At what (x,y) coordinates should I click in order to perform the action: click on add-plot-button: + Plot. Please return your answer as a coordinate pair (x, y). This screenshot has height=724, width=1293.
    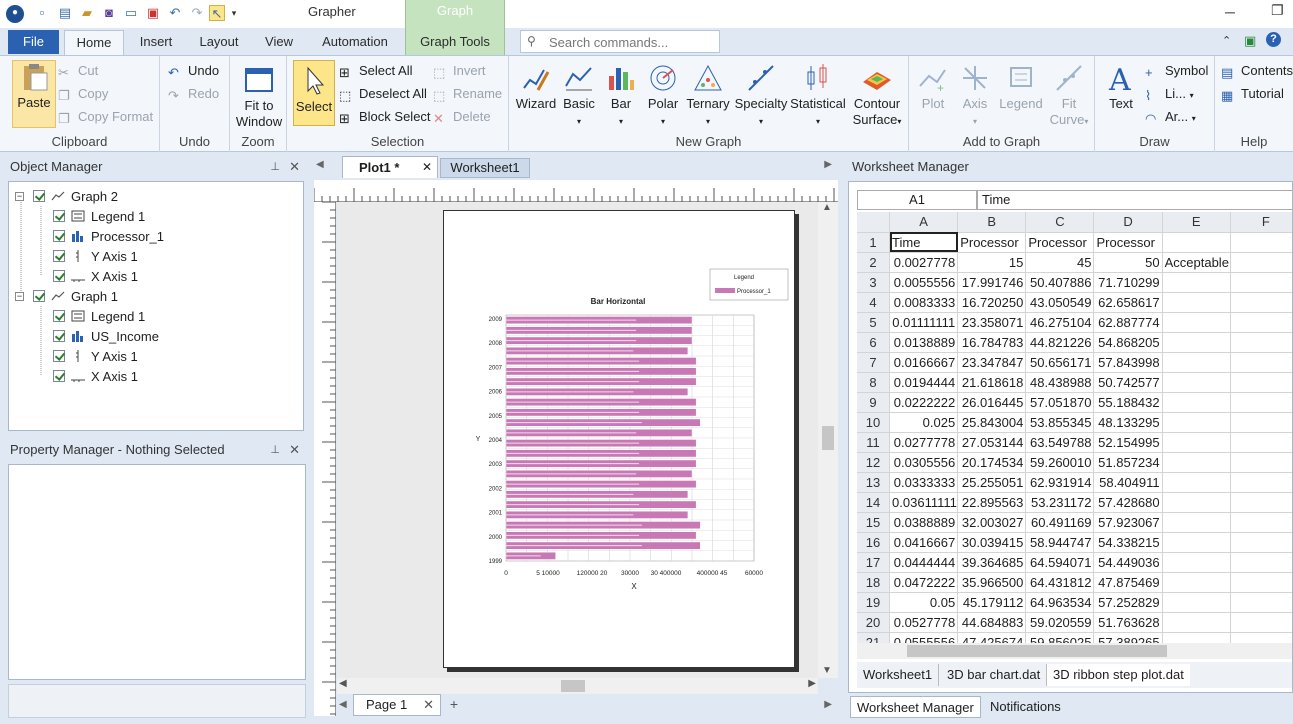
    Looking at the image, I should click on (933, 87).